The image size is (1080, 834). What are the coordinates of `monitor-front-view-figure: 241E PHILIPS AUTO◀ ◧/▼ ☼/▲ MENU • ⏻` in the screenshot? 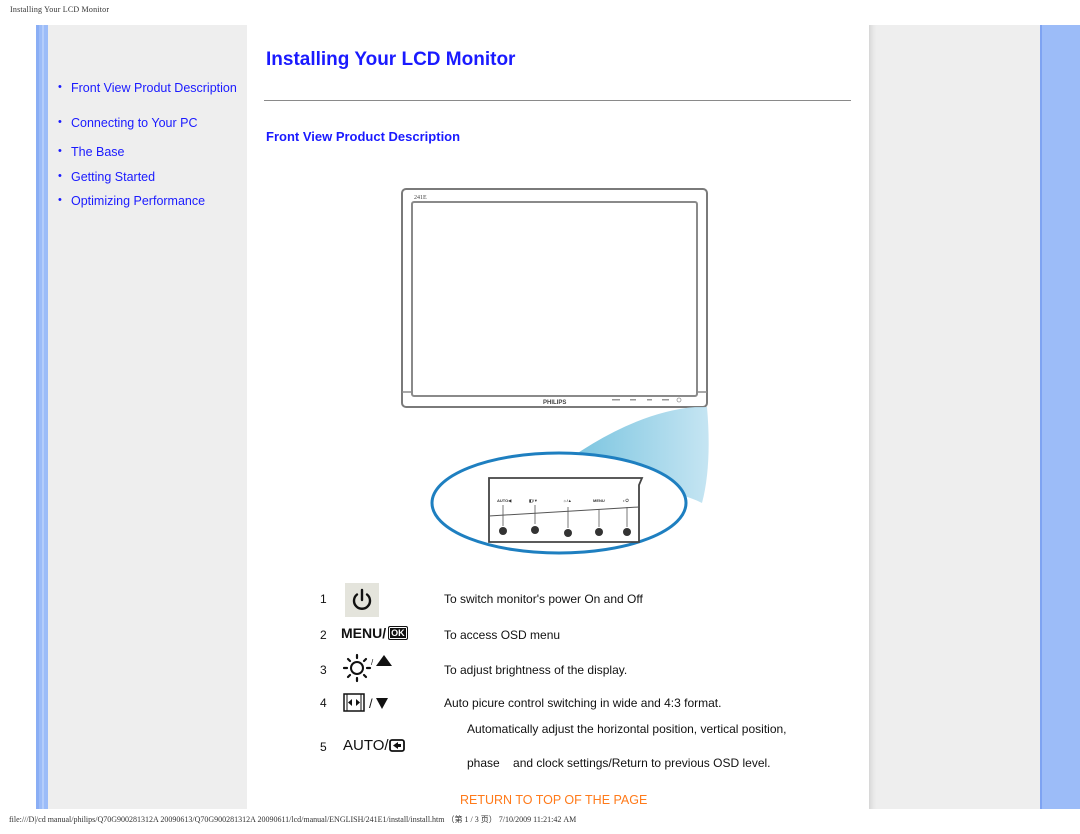 It's located at (555, 371).